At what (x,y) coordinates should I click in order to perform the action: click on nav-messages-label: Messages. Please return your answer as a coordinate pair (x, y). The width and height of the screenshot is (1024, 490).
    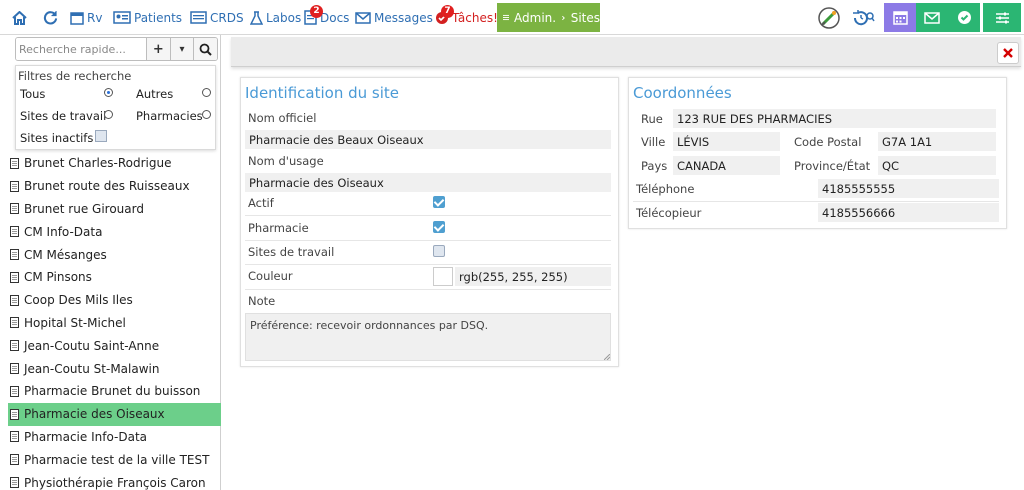
    Looking at the image, I should click on (403, 17).